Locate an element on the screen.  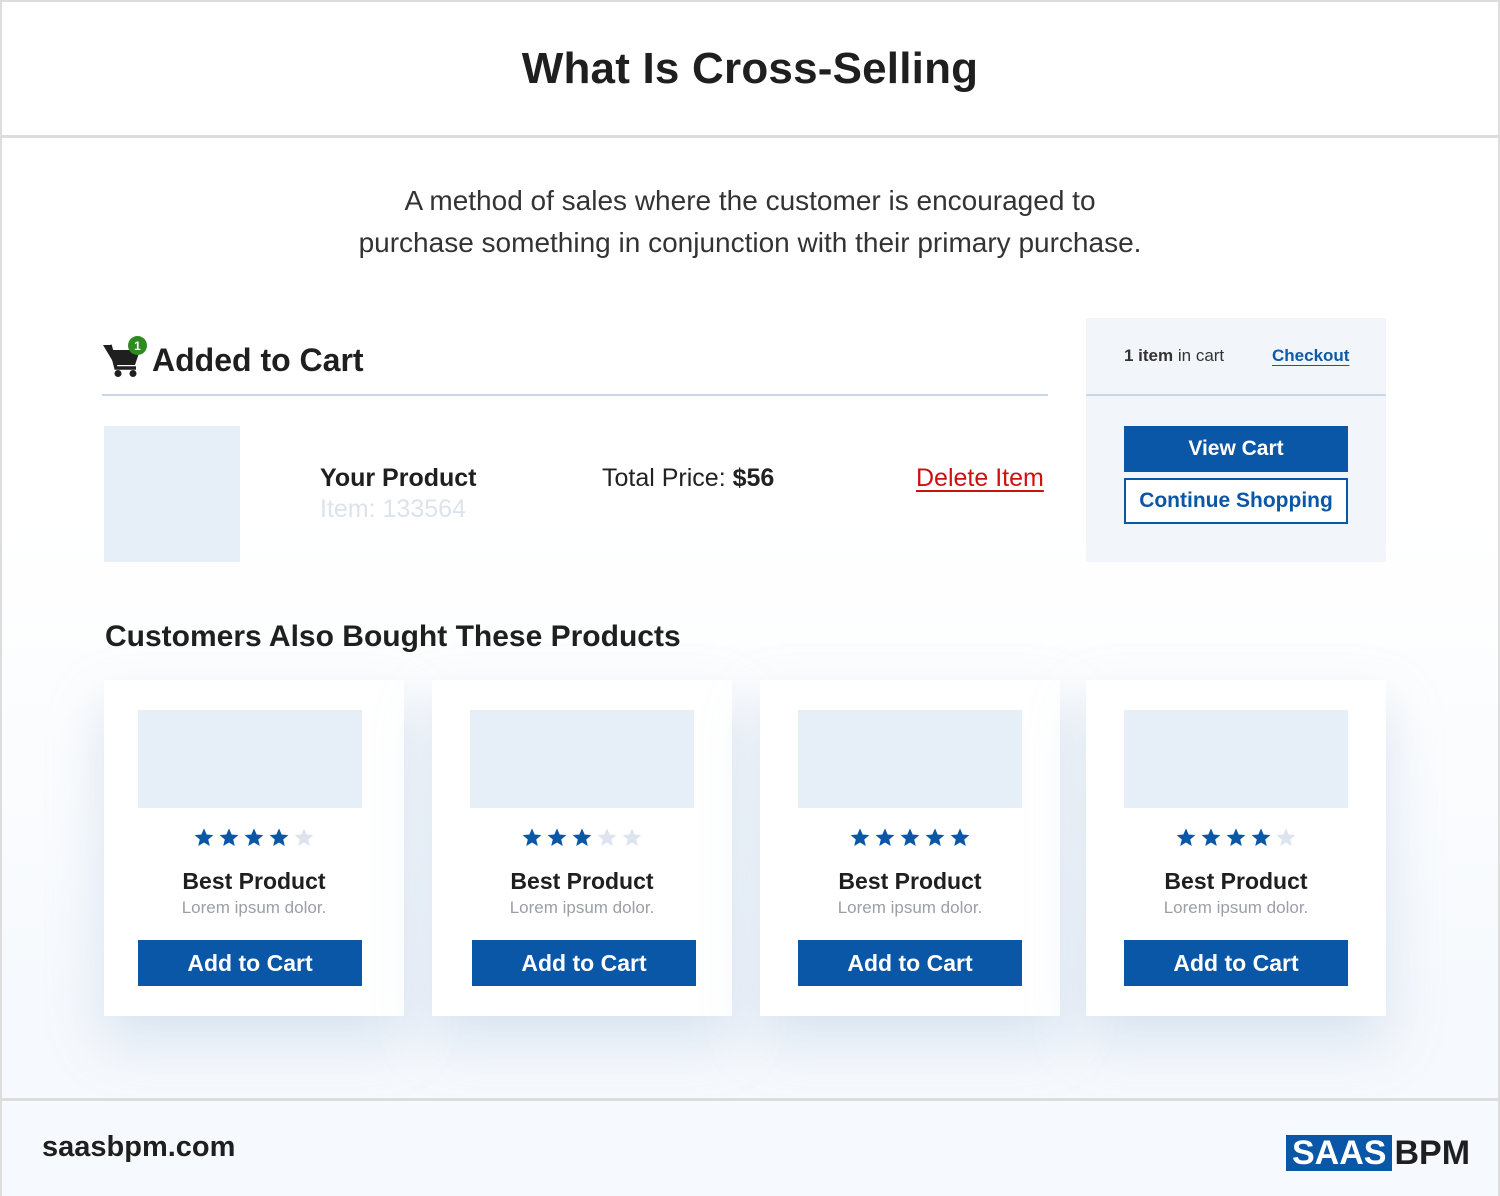
product-name: Your Product is located at coordinates (398, 478).